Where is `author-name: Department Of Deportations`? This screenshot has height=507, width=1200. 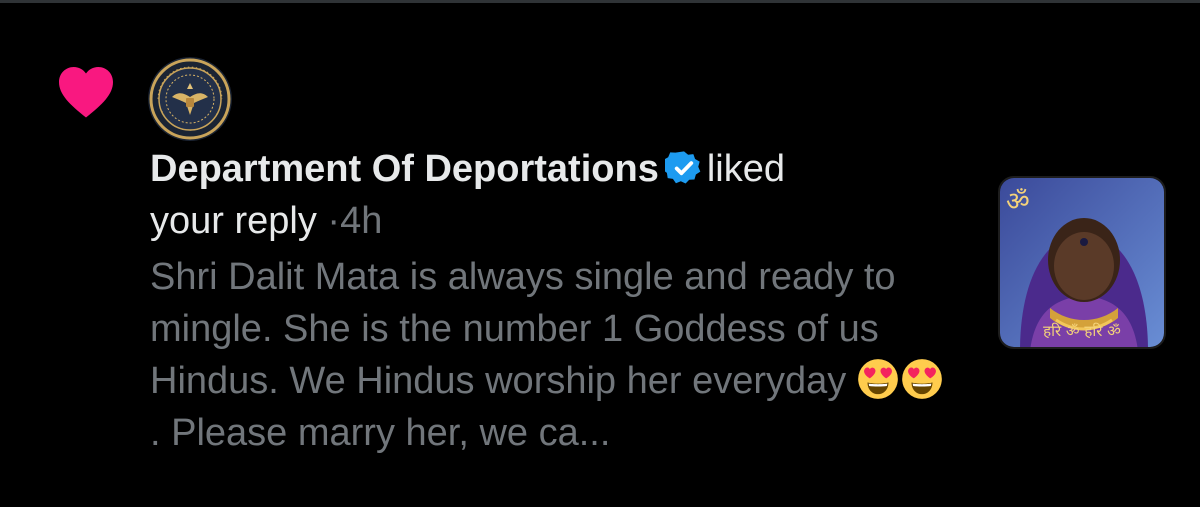
author-name: Department Of Deportations is located at coordinates (404, 169).